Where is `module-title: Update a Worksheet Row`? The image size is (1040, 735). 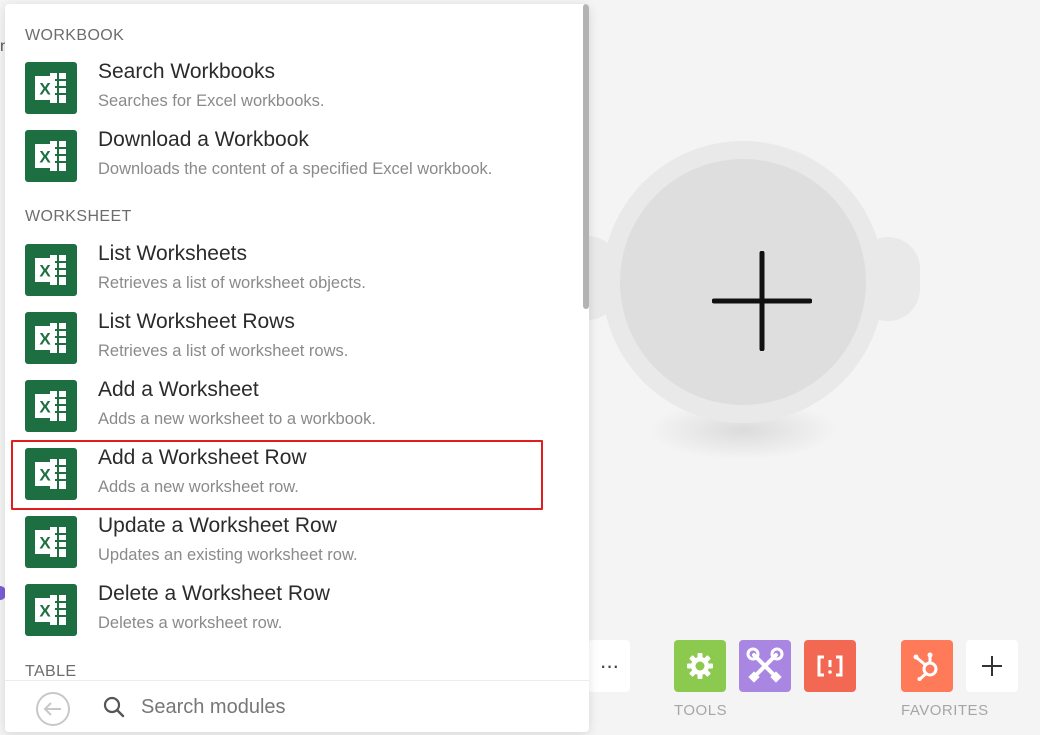 module-title: Update a Worksheet Row is located at coordinates (217, 525).